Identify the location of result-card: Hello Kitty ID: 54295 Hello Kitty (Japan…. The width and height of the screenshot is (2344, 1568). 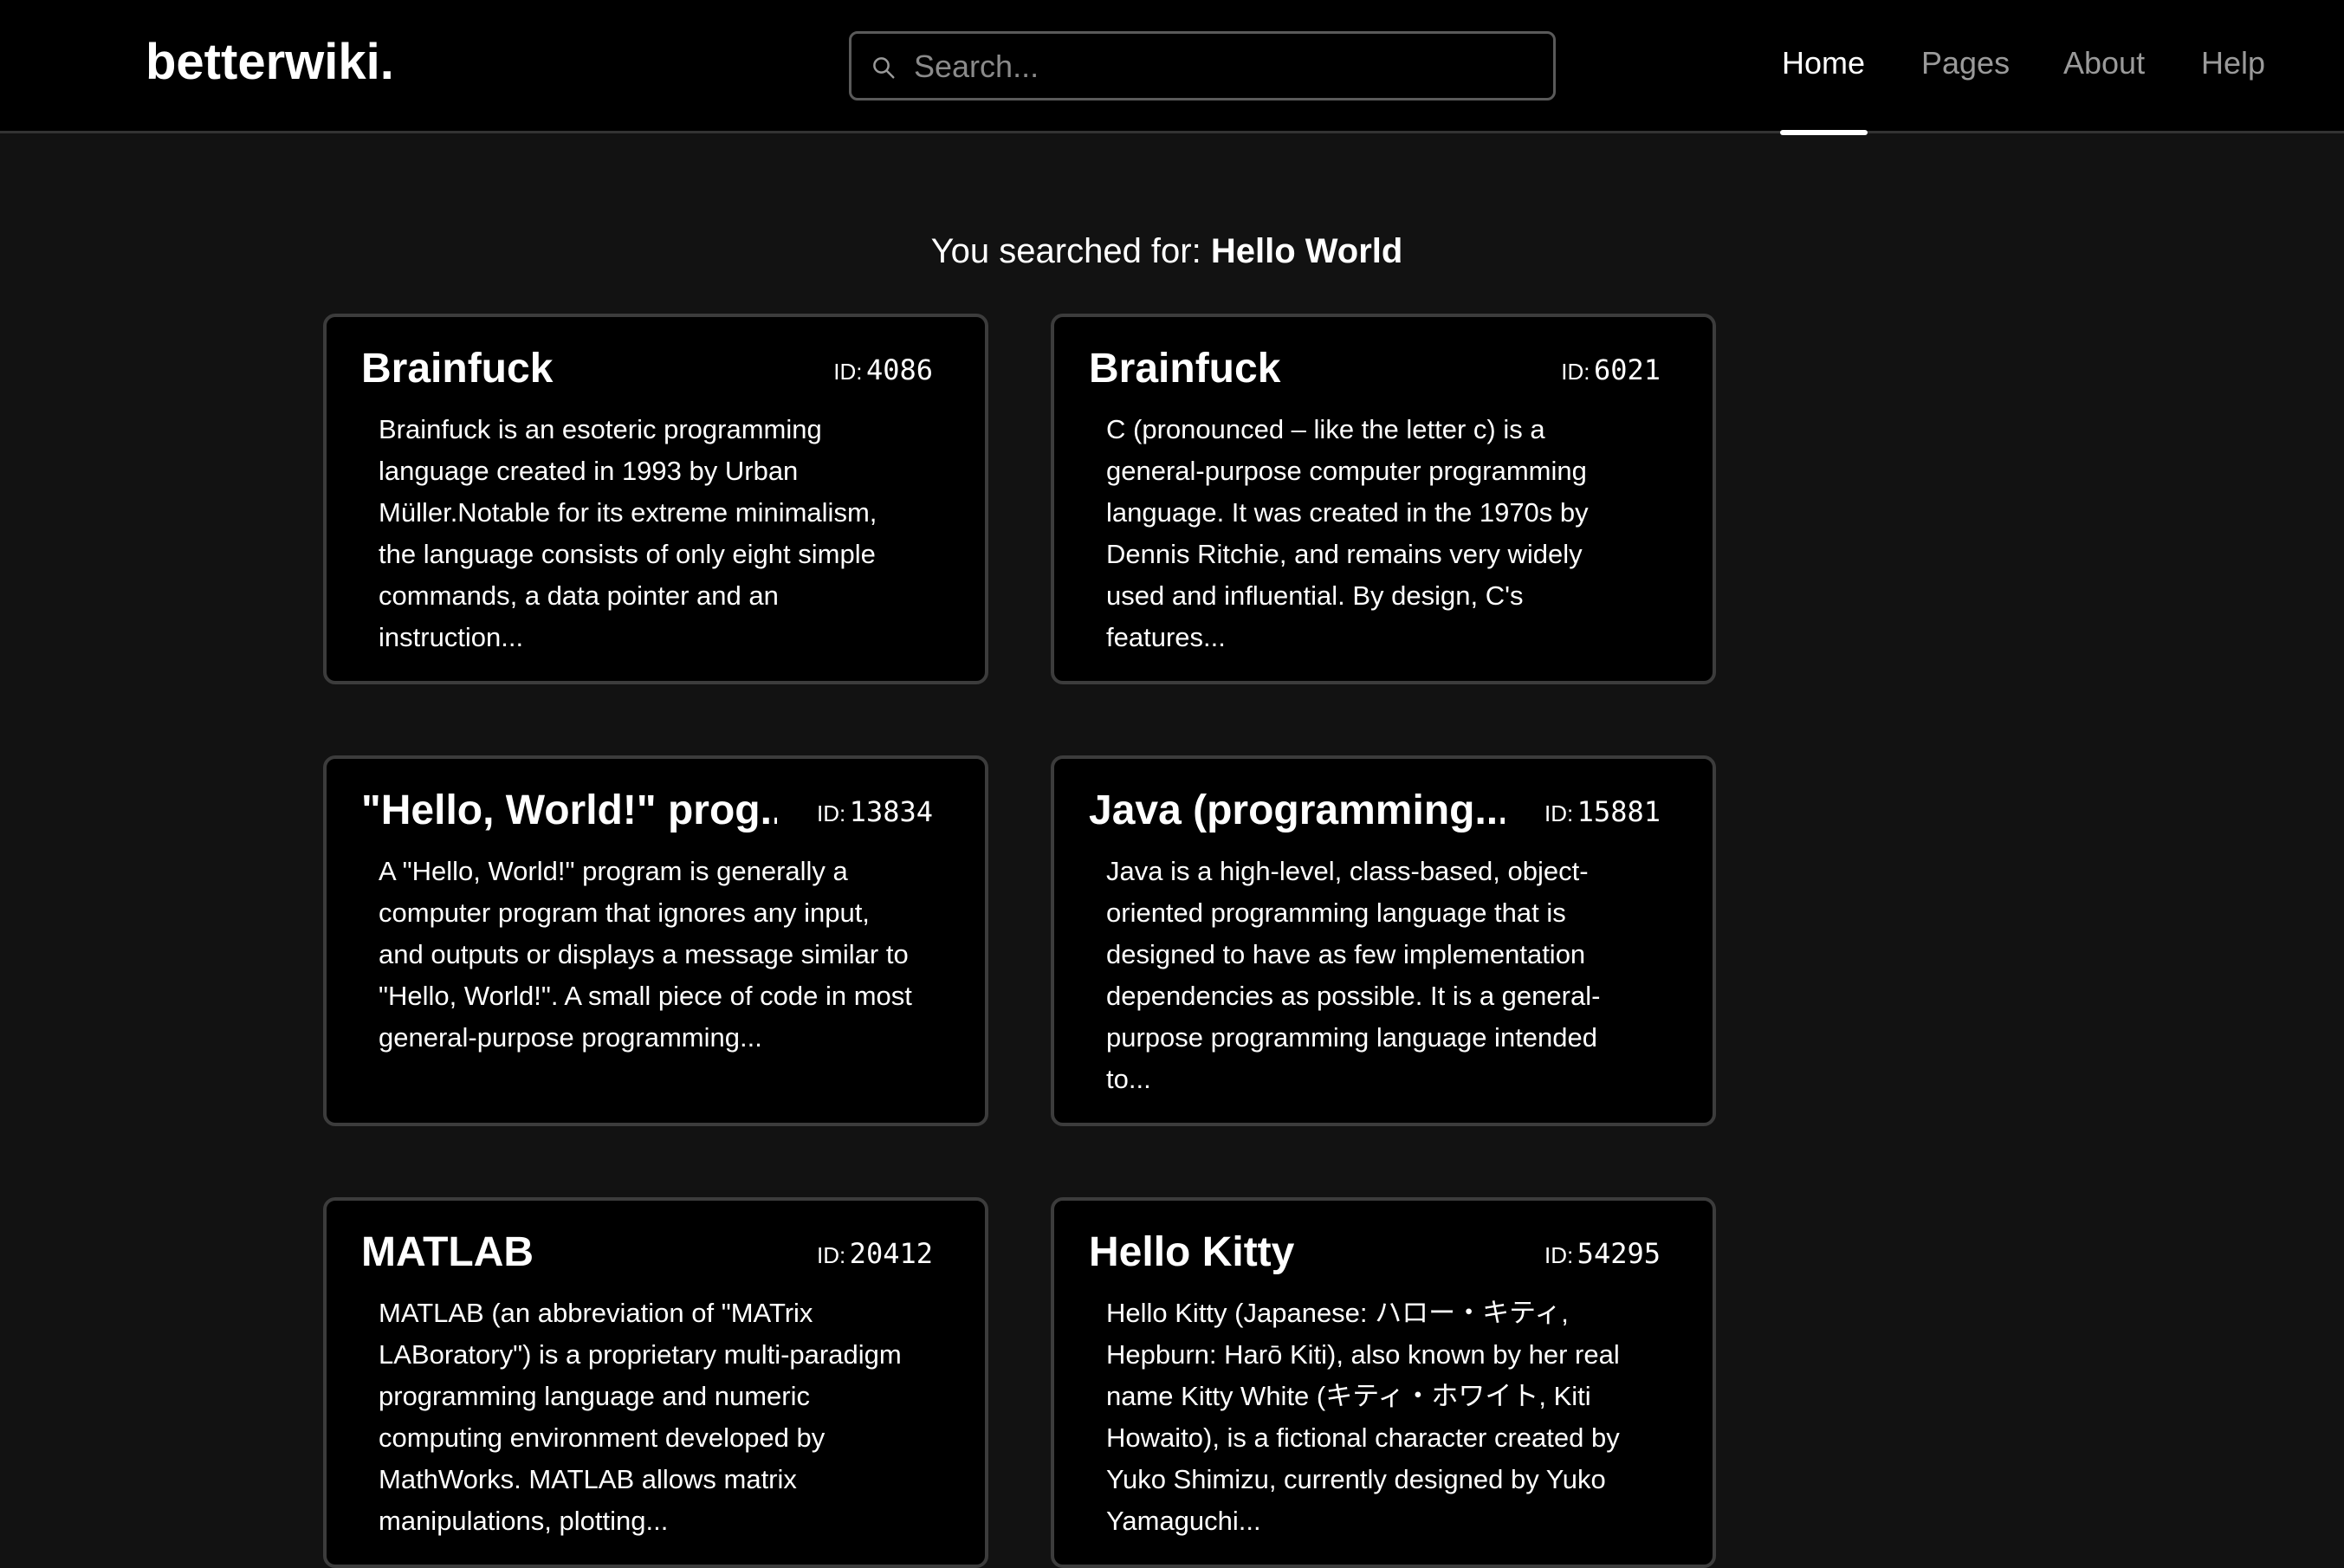
(1383, 1382).